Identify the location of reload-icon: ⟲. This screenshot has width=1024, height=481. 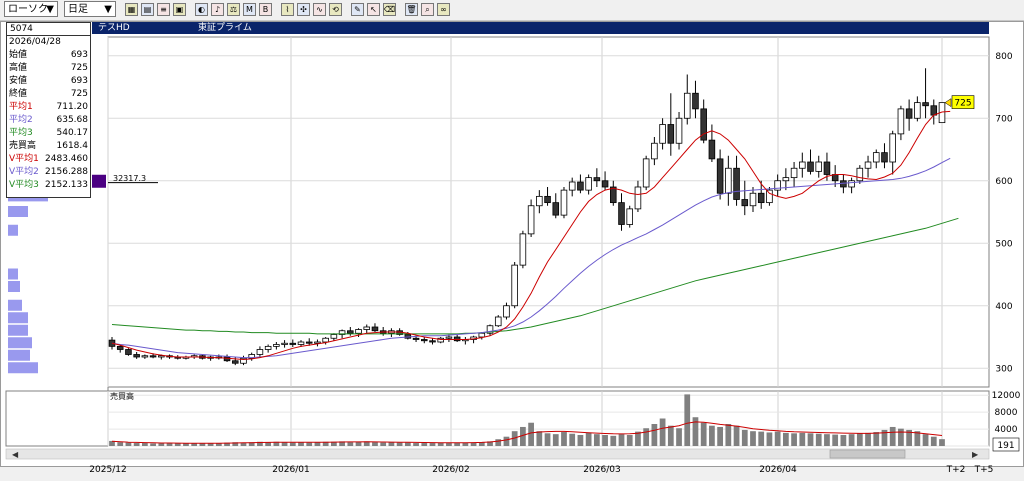
(335, 9).